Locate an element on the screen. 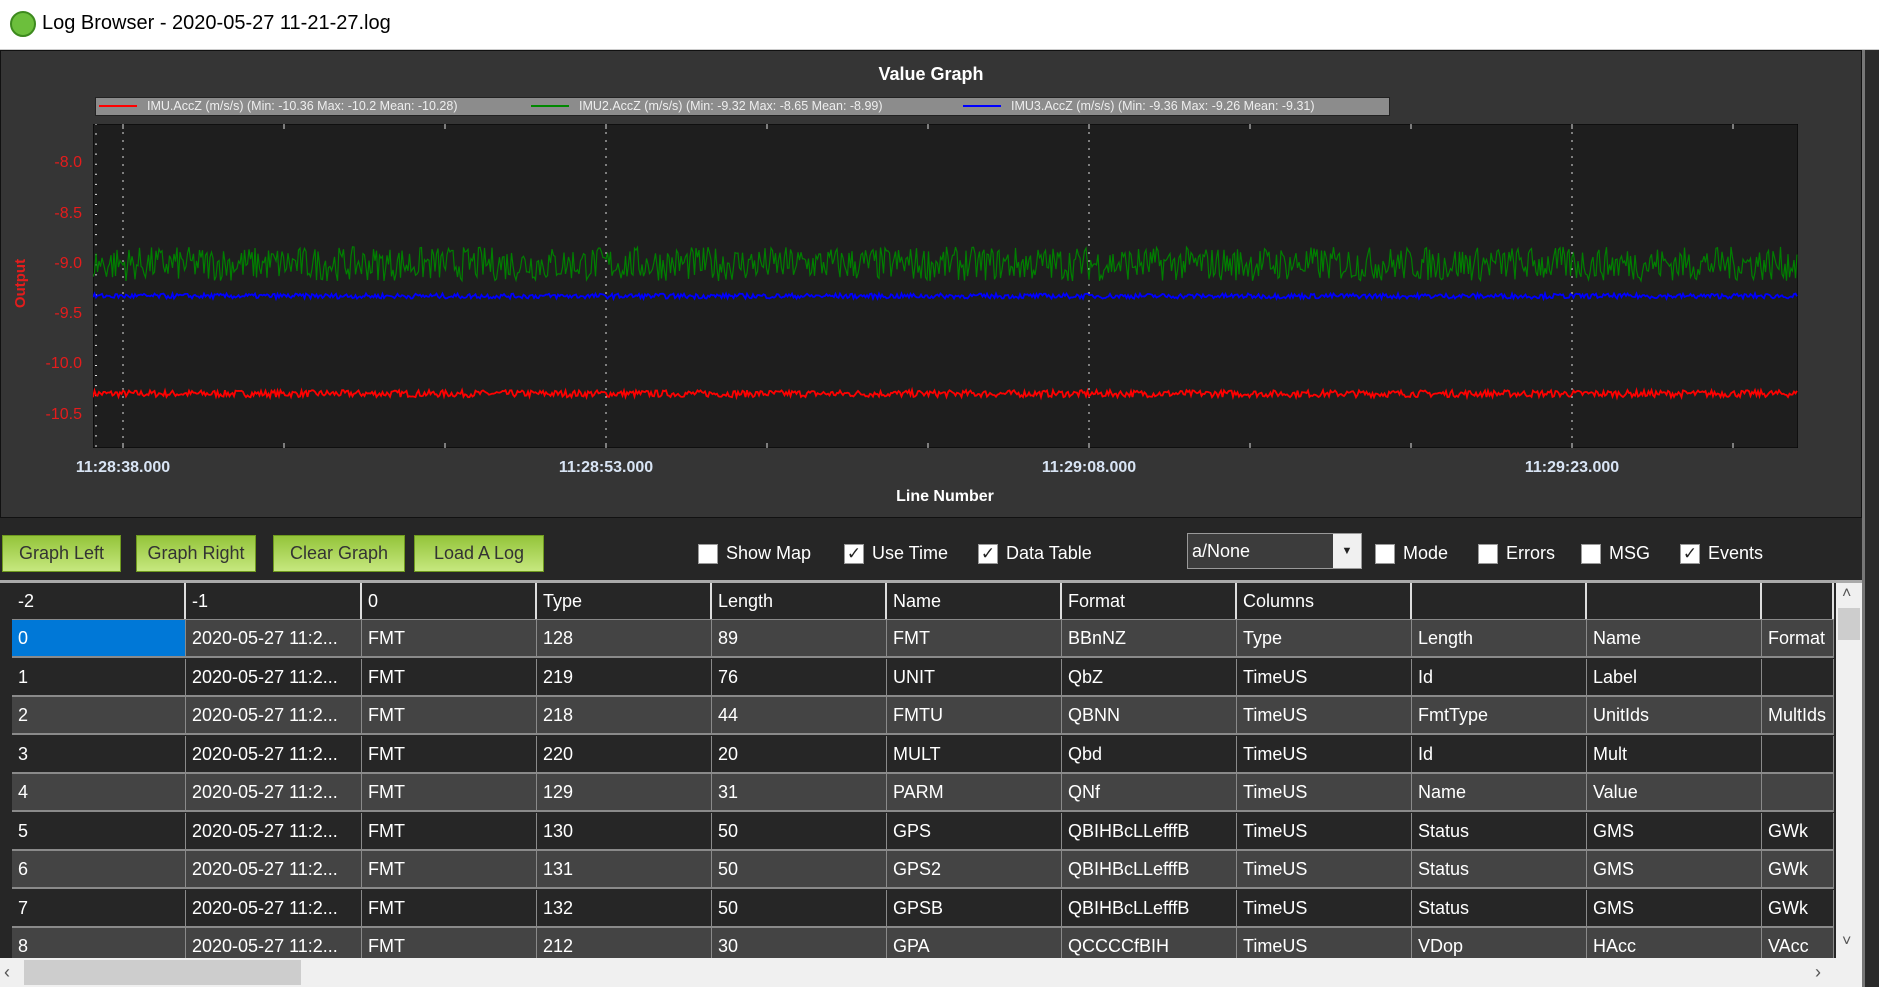  table-cell: QBNN is located at coordinates (1149, 715).